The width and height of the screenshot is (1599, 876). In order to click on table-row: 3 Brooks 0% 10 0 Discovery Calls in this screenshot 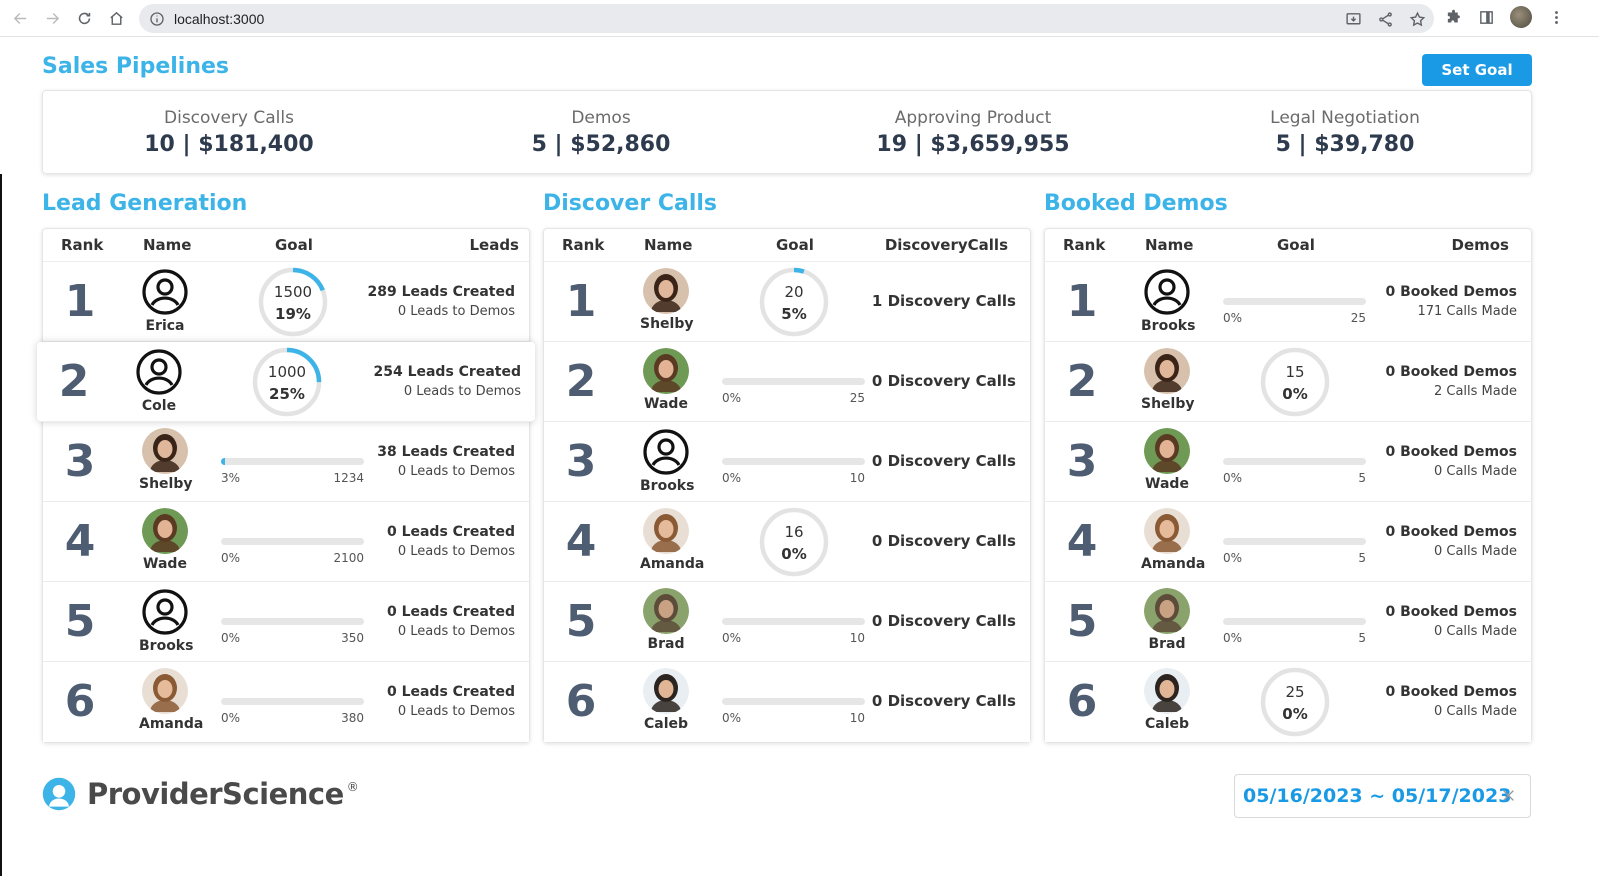, I will do `click(787, 462)`.